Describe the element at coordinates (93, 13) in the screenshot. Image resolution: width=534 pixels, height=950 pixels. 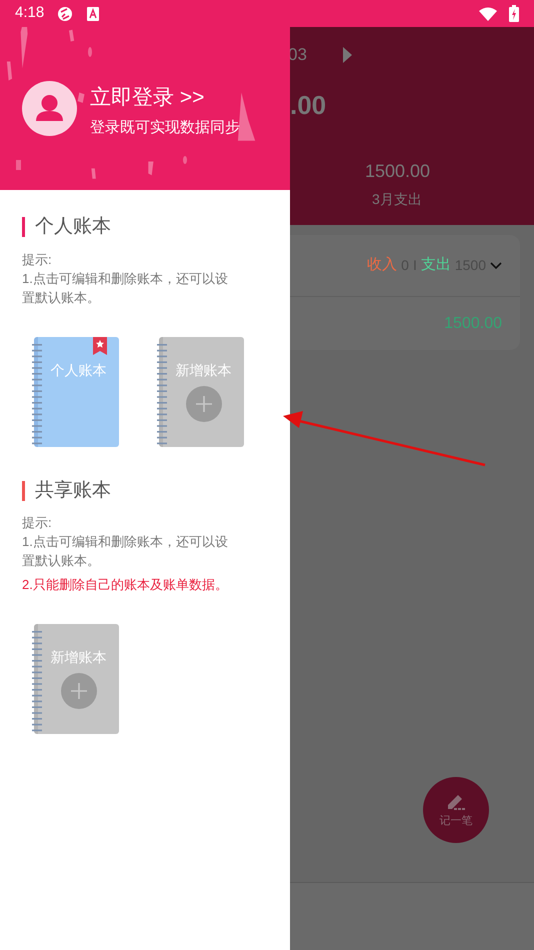
I see `font-icon` at that location.